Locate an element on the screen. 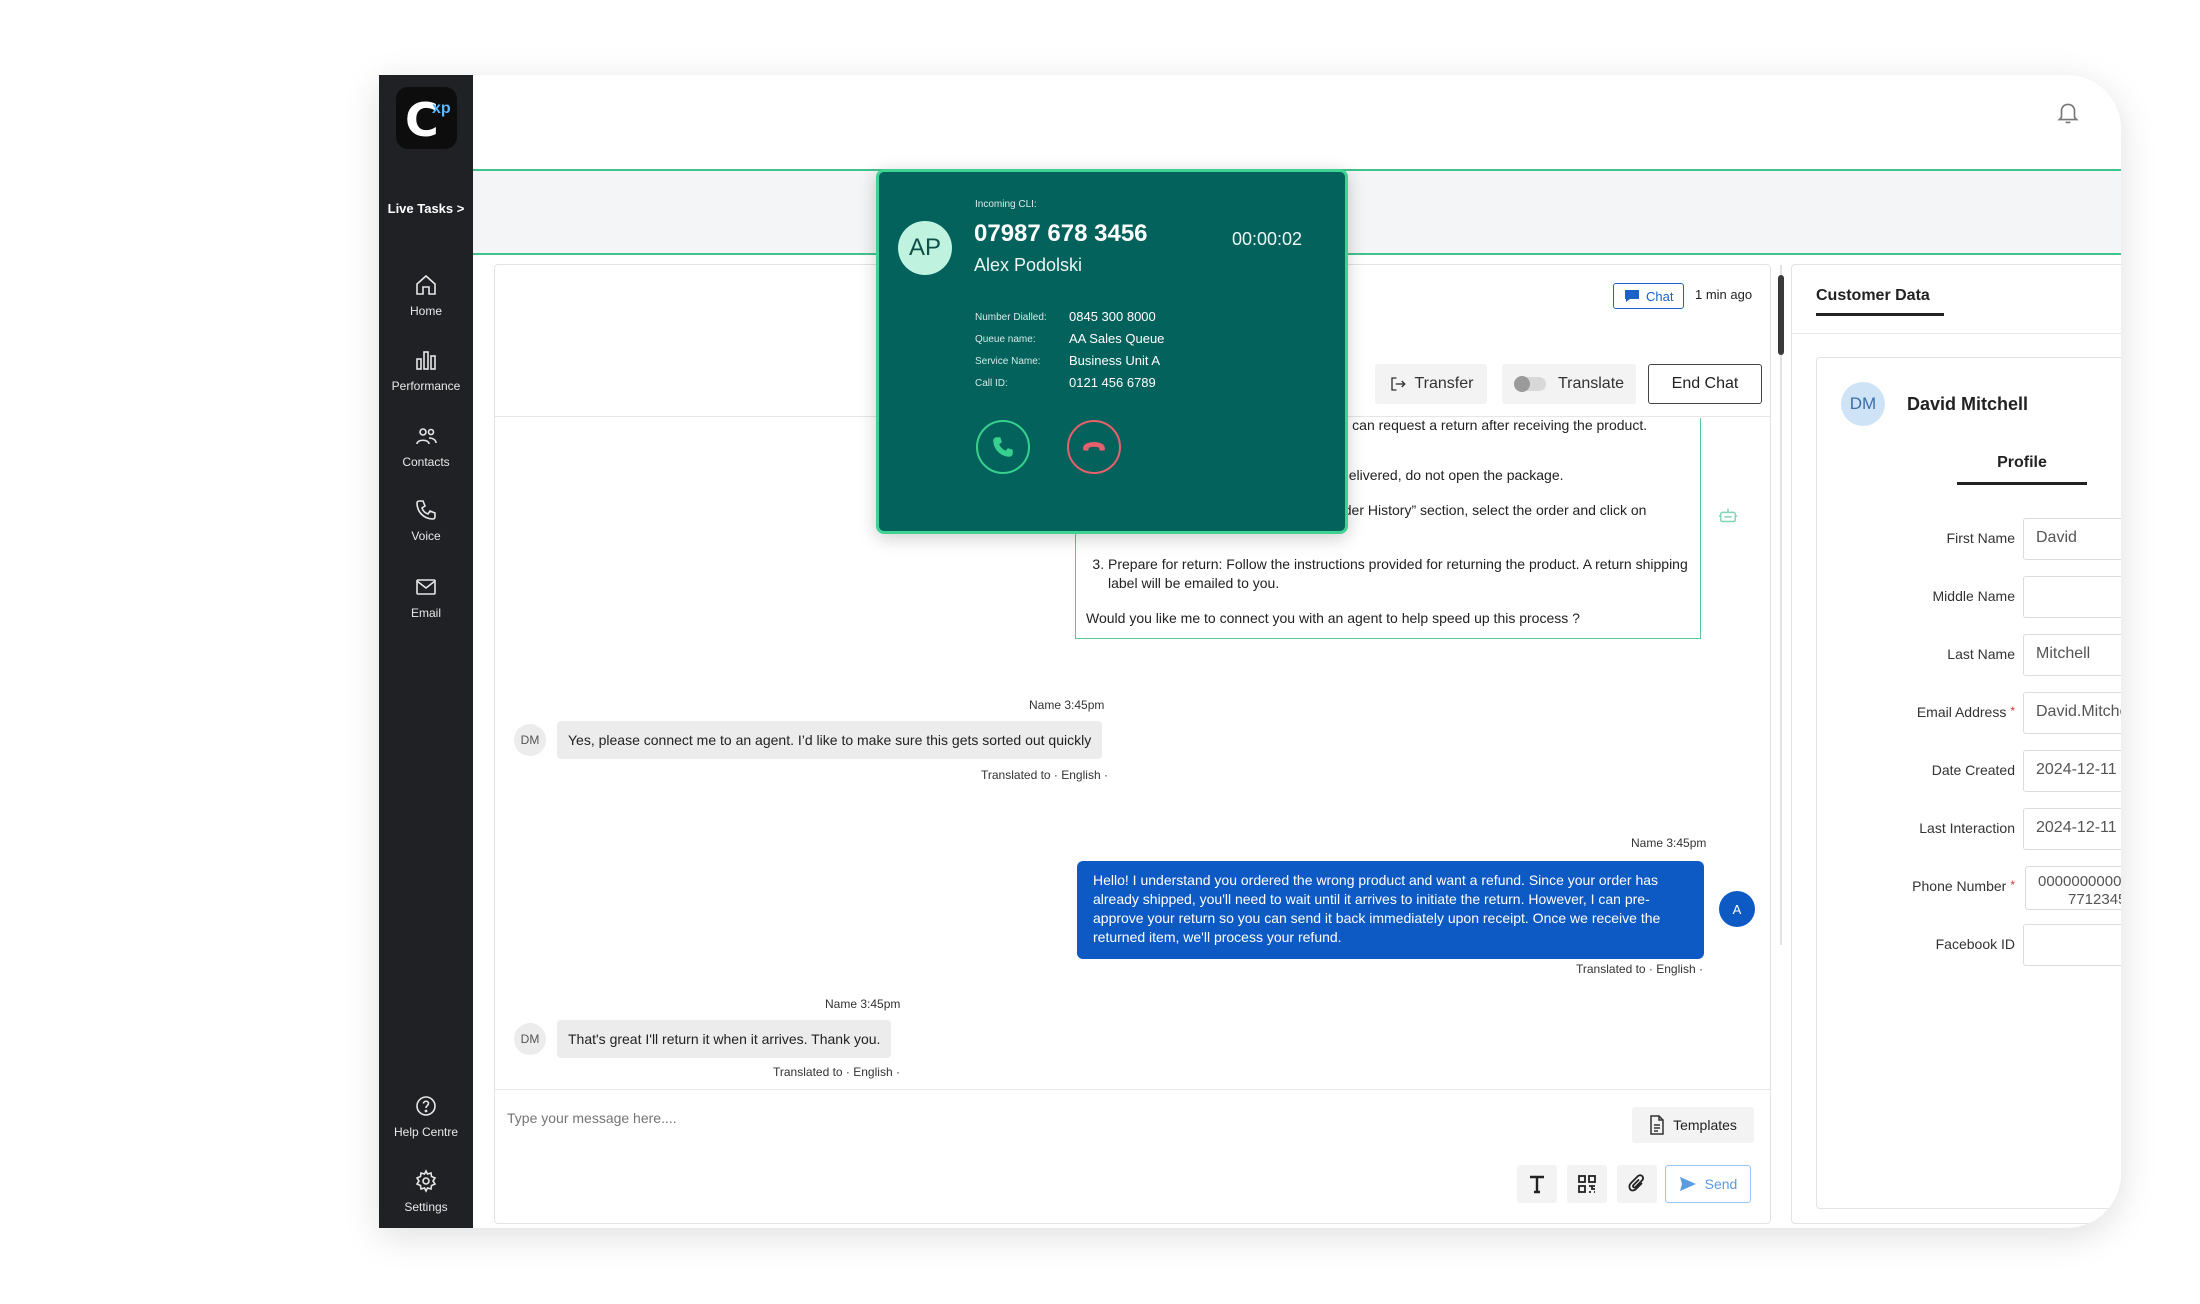  qr-code-button is located at coordinates (1587, 1184).